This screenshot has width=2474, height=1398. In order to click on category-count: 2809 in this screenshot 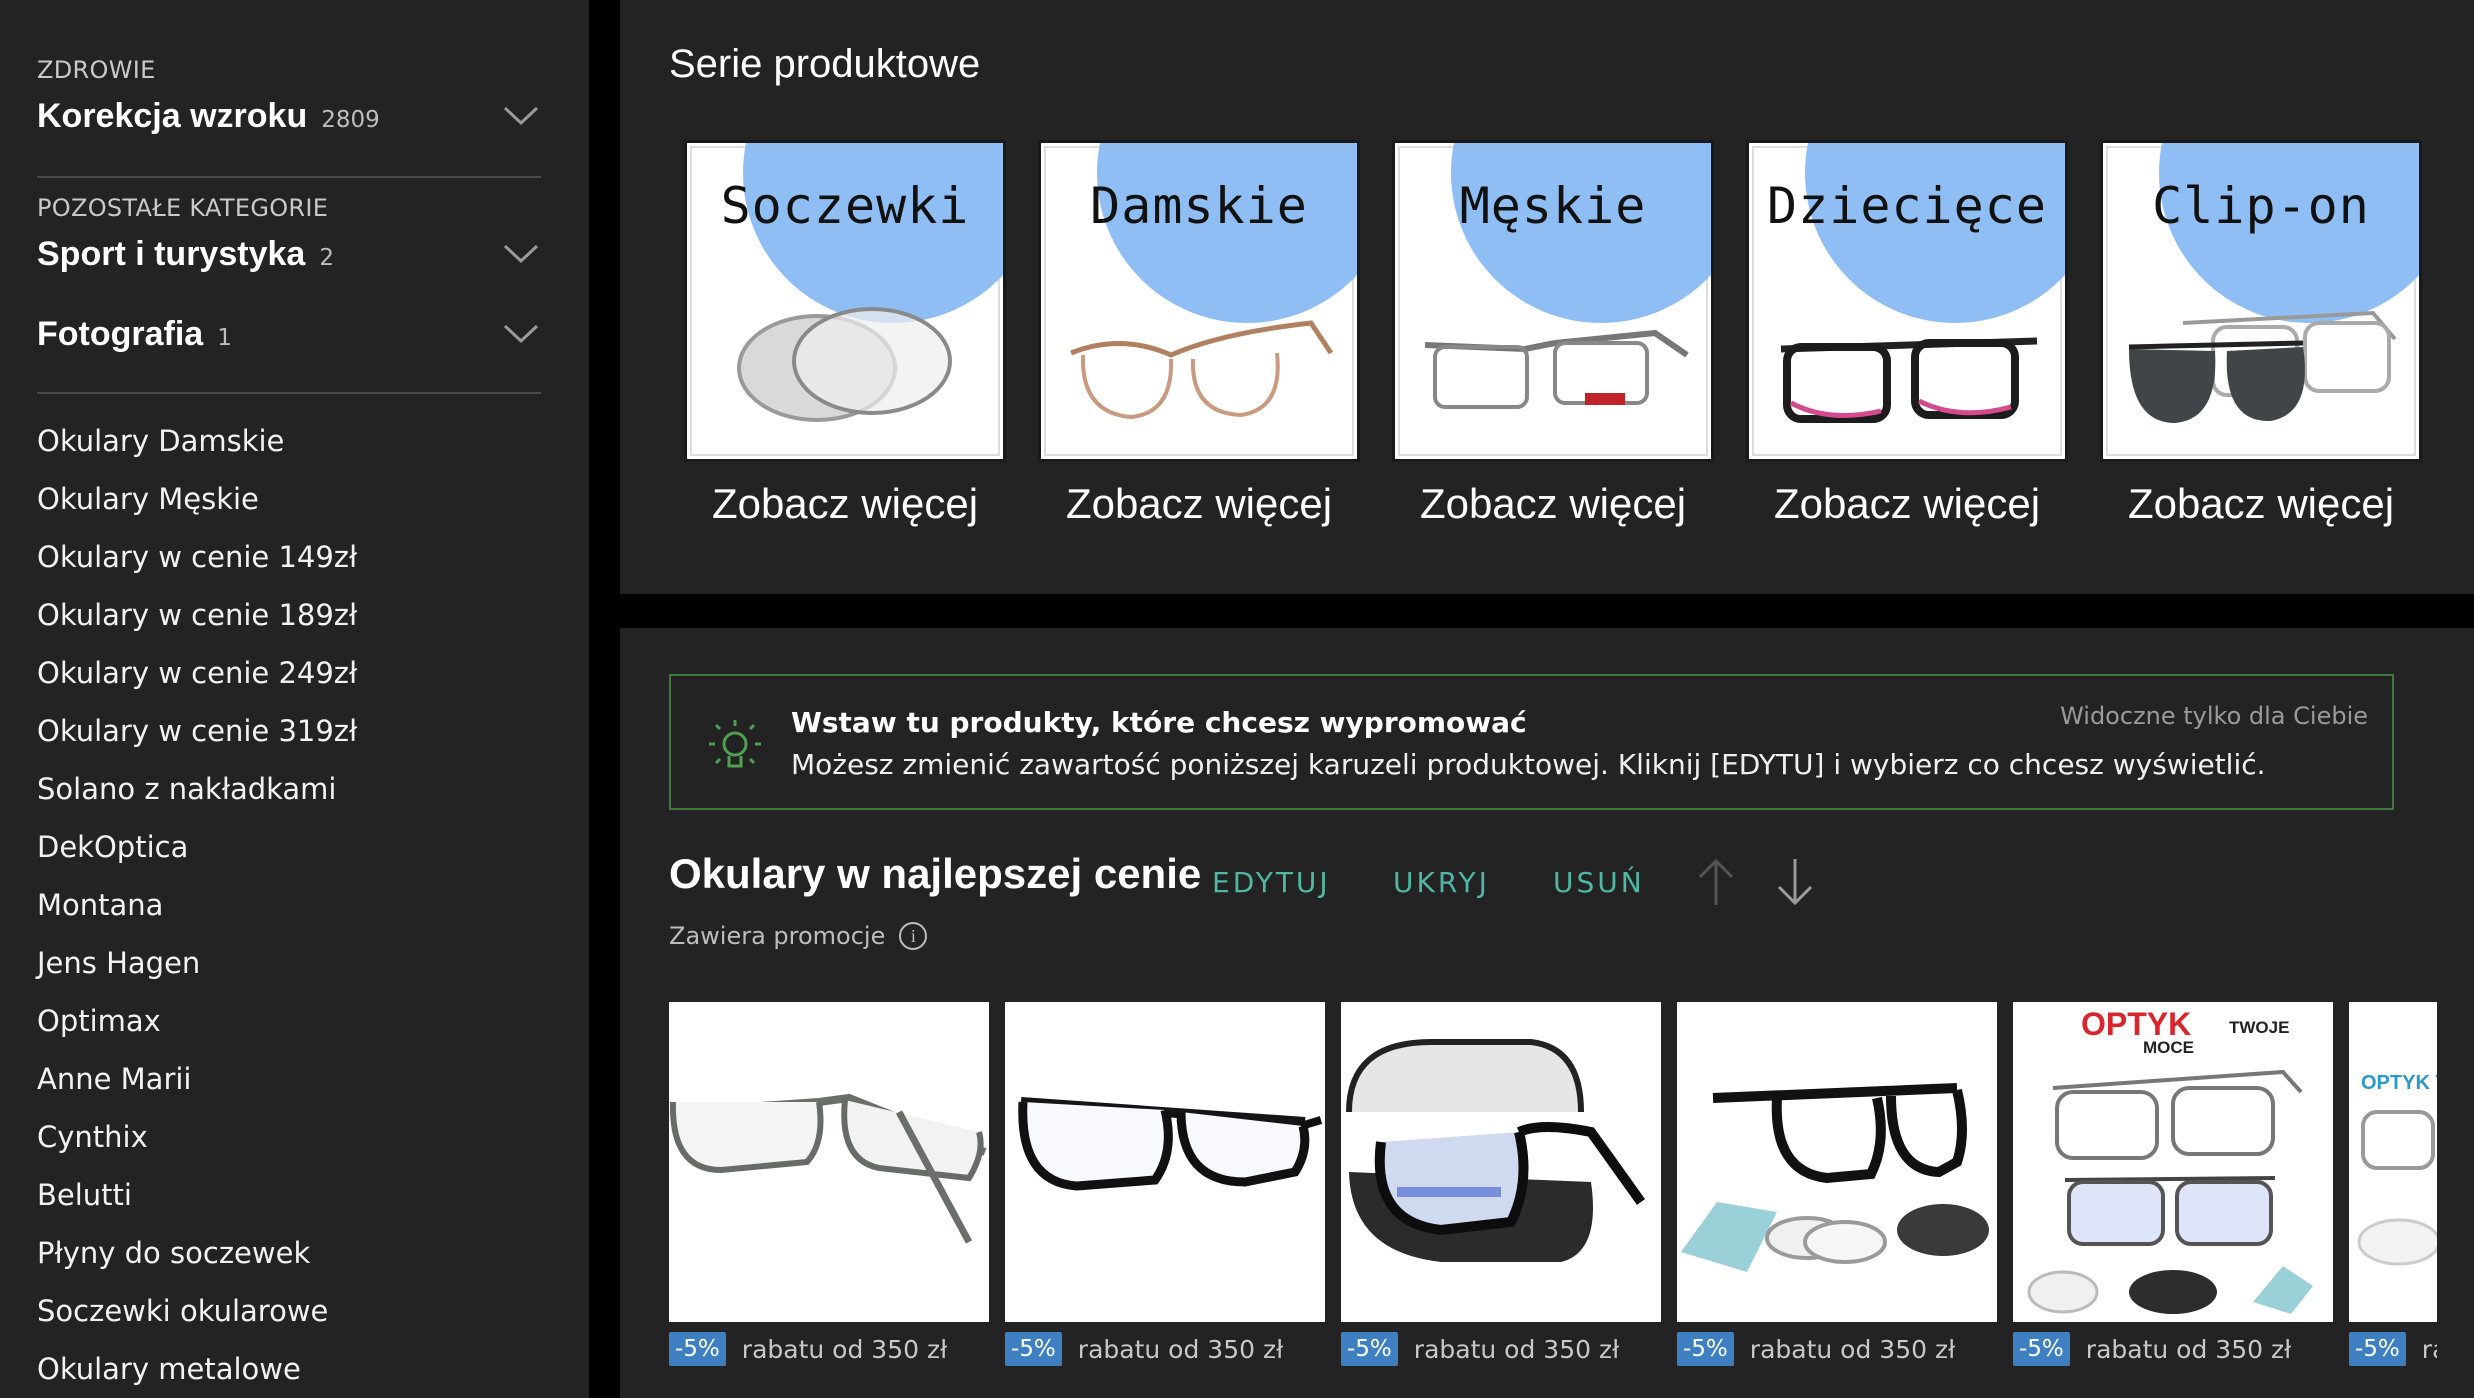, I will do `click(350, 119)`.